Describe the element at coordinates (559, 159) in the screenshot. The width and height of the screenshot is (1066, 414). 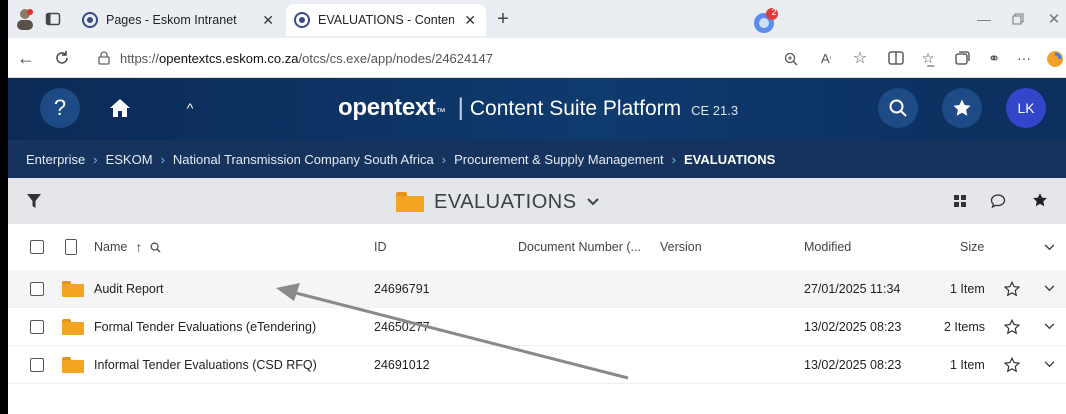
I see `breadcrumb-item-procurement: Procurement & Supply Management` at that location.